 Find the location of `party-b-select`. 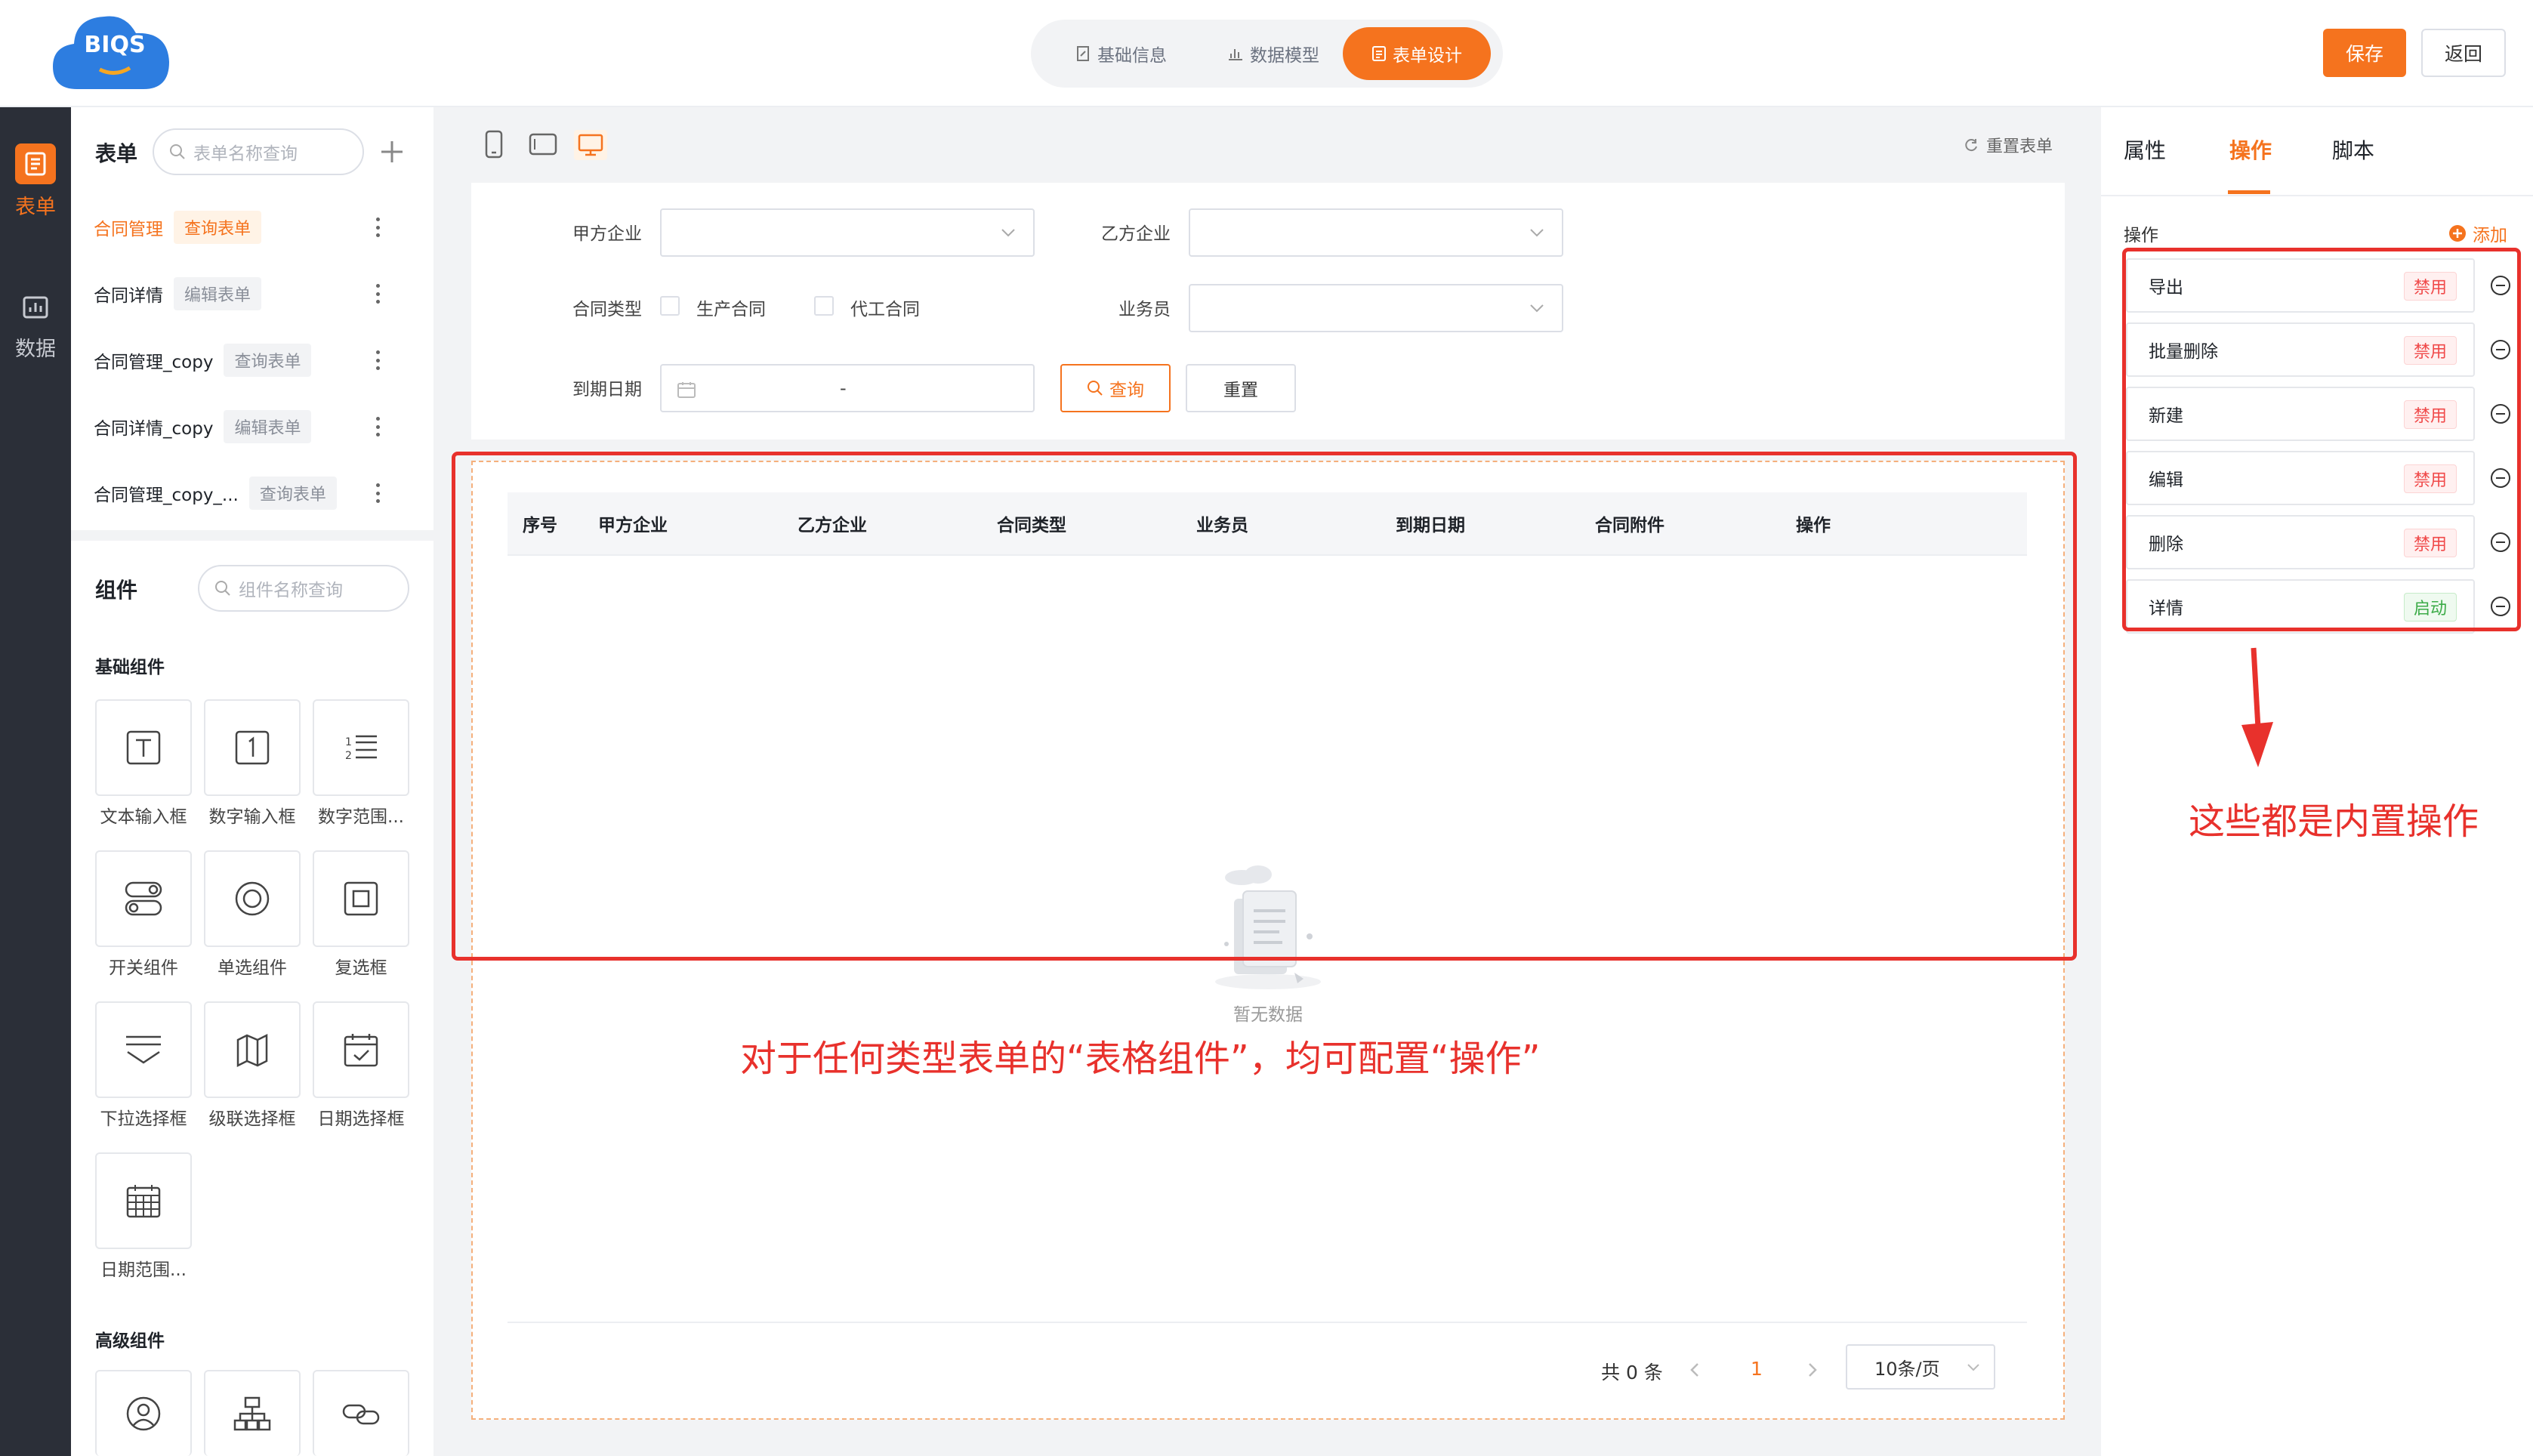

party-b-select is located at coordinates (1376, 232).